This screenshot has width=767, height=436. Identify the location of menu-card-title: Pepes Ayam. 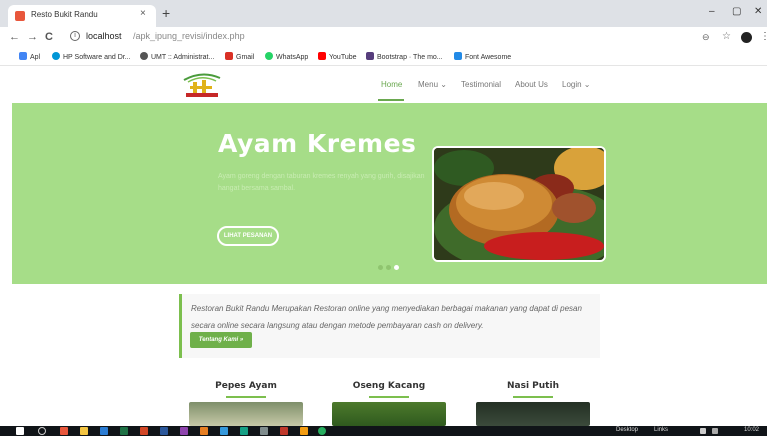
(246, 386).